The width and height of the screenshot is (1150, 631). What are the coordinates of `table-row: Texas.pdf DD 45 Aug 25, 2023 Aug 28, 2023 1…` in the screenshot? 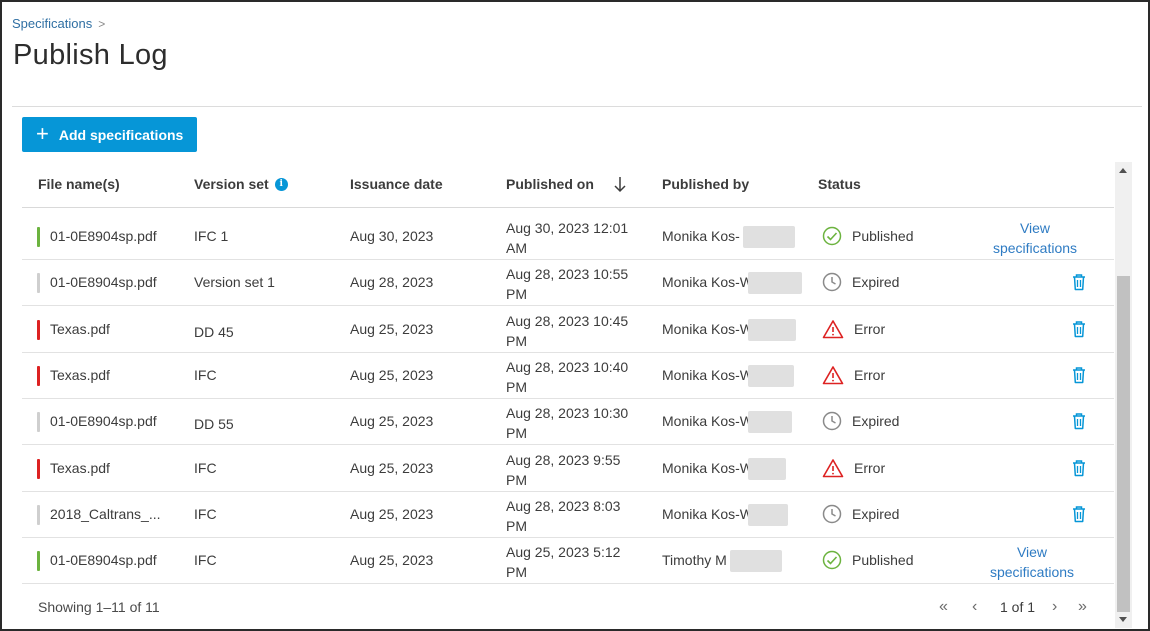 It's located at (568, 330).